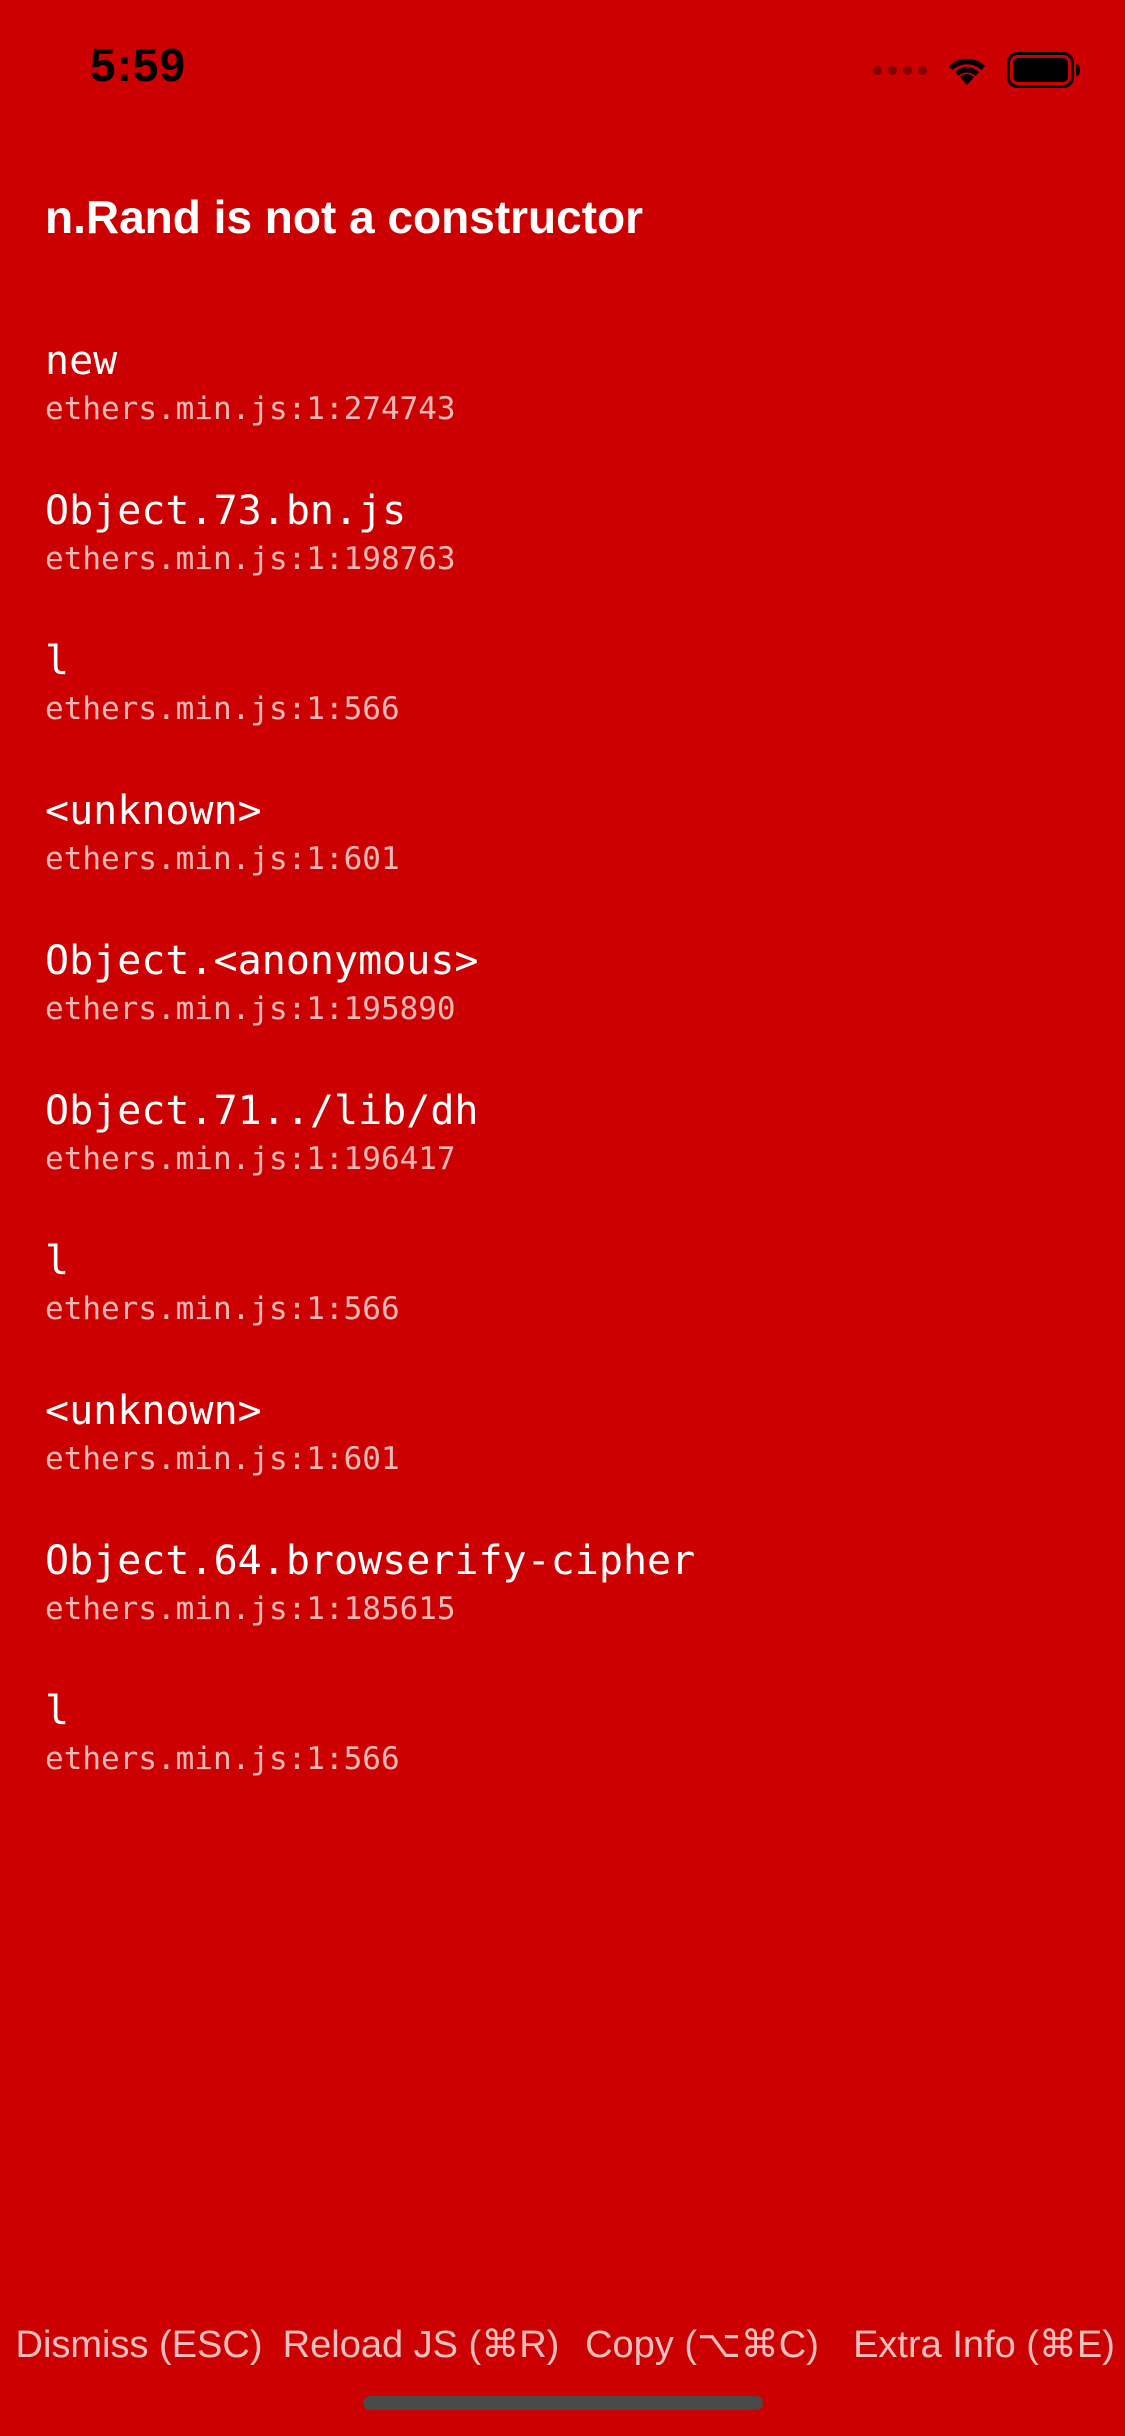 The image size is (1125, 2436). I want to click on frame-method: Object.73.bn.js, so click(226, 511).